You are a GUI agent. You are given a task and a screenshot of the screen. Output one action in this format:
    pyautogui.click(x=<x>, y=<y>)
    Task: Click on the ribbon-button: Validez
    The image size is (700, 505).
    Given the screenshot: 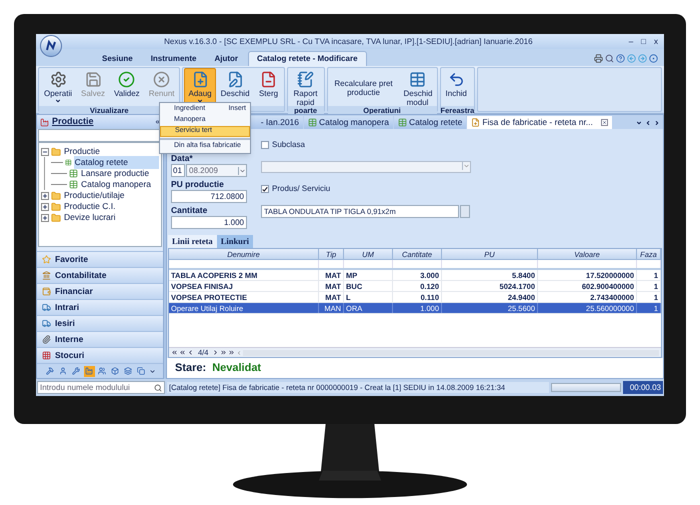 What is the action you would take?
    pyautogui.click(x=127, y=87)
    